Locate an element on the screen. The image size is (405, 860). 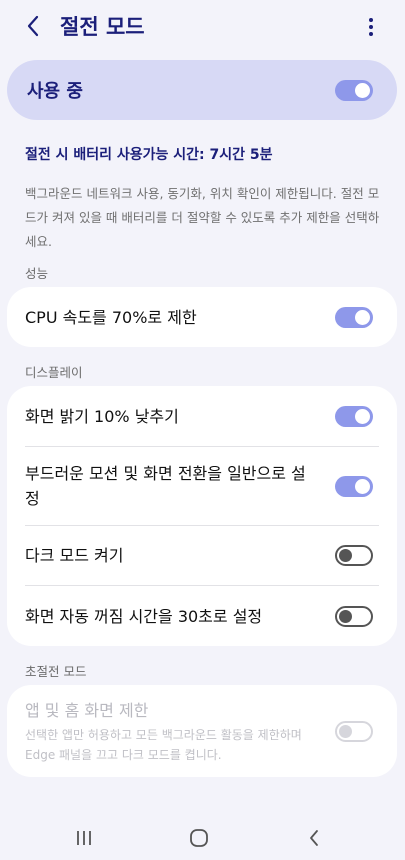
cpu-limit-row: CPU 속도를 70%로 제한 is located at coordinates (202, 317).